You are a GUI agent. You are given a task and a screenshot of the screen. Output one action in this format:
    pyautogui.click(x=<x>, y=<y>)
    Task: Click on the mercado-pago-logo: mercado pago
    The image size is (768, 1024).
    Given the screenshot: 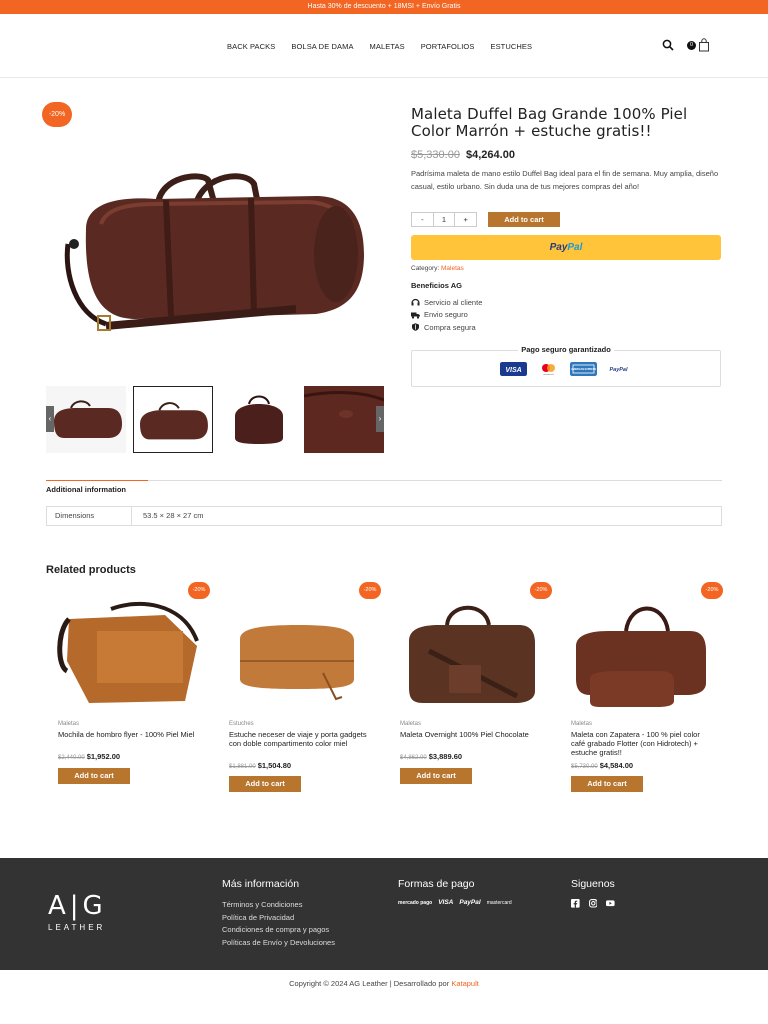 What is the action you would take?
    pyautogui.click(x=415, y=902)
    